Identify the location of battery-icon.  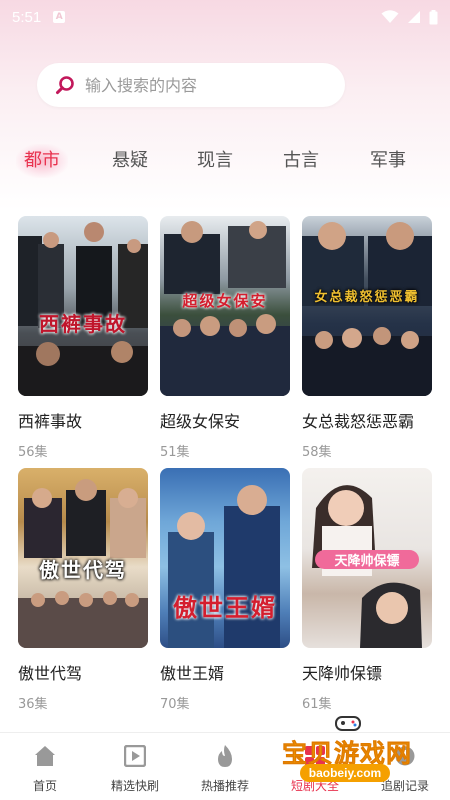
(433, 16).